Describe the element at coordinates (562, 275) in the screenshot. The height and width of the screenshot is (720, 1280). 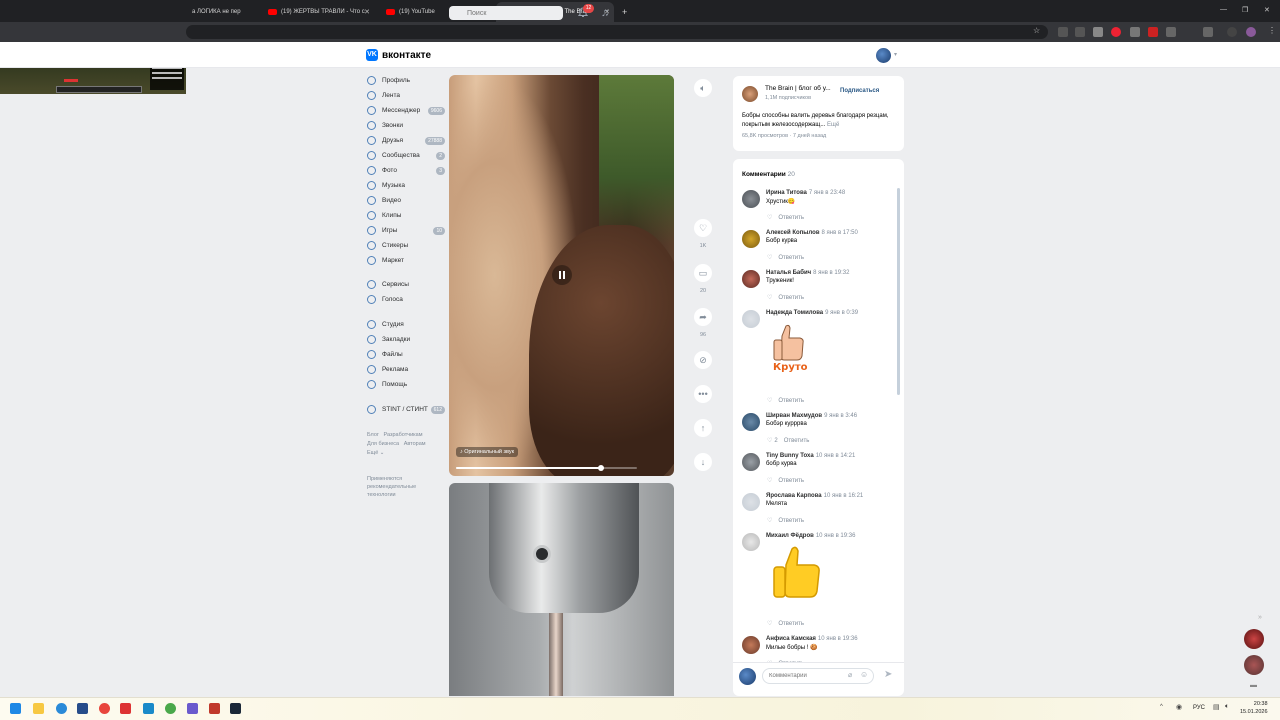
I see `pause-button` at that location.